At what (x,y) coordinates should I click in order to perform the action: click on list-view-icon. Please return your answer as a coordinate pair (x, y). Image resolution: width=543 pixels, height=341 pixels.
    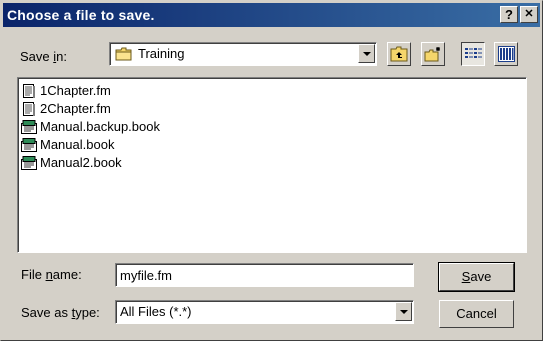
    Looking at the image, I should click on (473, 55).